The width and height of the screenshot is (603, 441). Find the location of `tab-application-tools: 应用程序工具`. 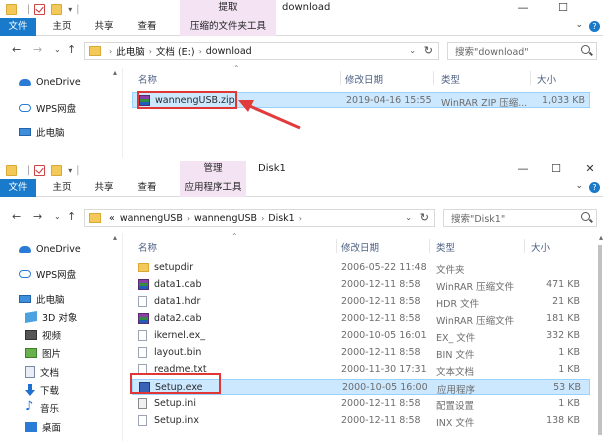

tab-application-tools: 应用程序工具 is located at coordinates (213, 188).